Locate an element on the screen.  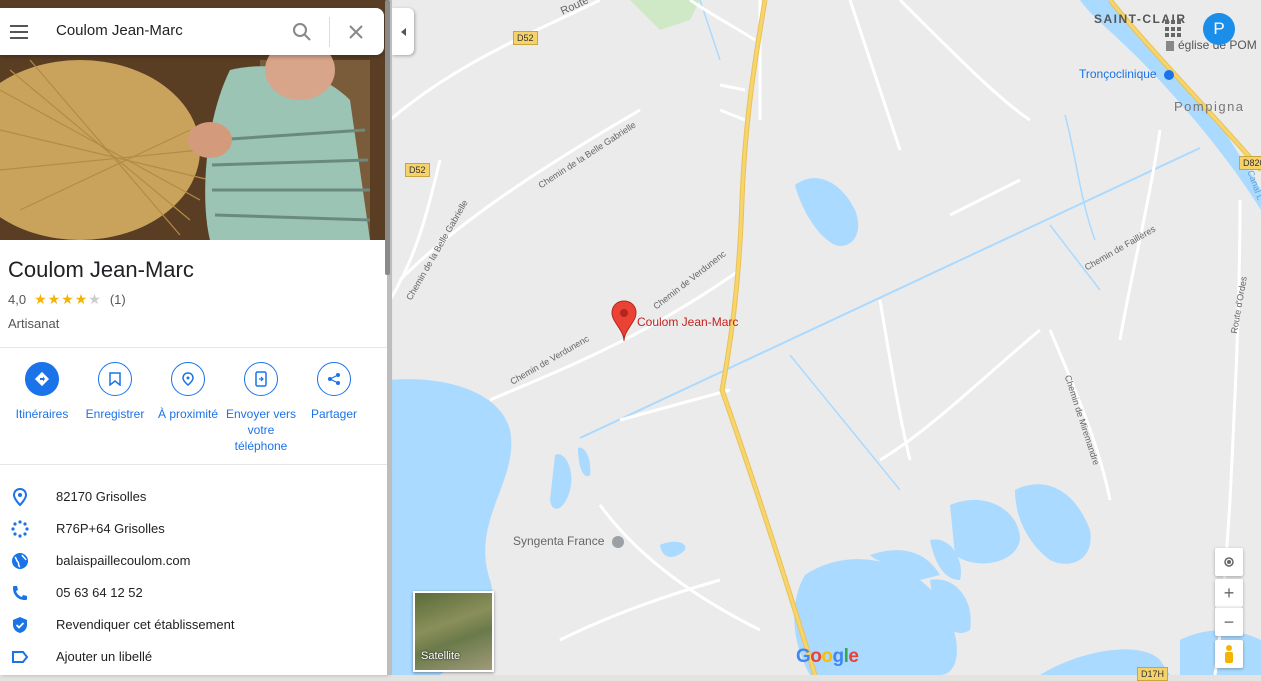
bookmark-icon is located at coordinates (115, 379).